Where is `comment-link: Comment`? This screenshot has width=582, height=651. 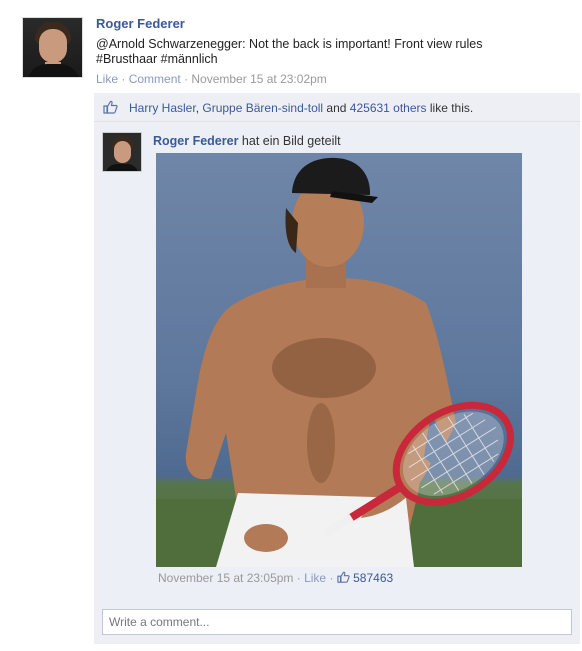 comment-link: Comment is located at coordinates (155, 79).